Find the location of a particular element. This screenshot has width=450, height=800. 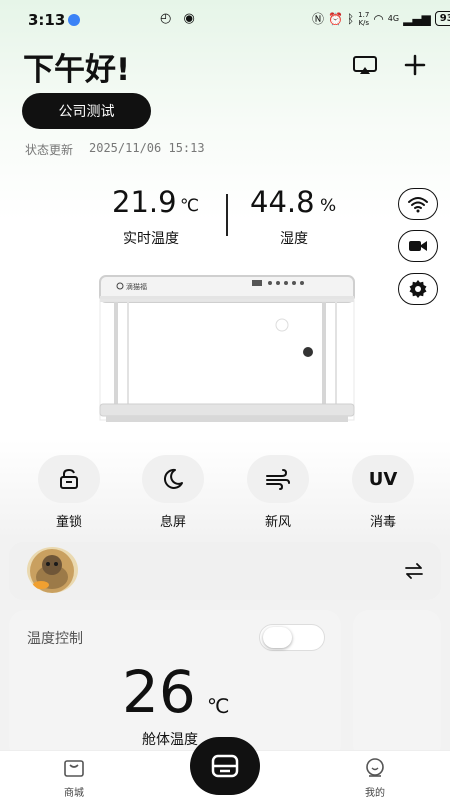

device-selector-button: 公司测试 is located at coordinates (86, 111).